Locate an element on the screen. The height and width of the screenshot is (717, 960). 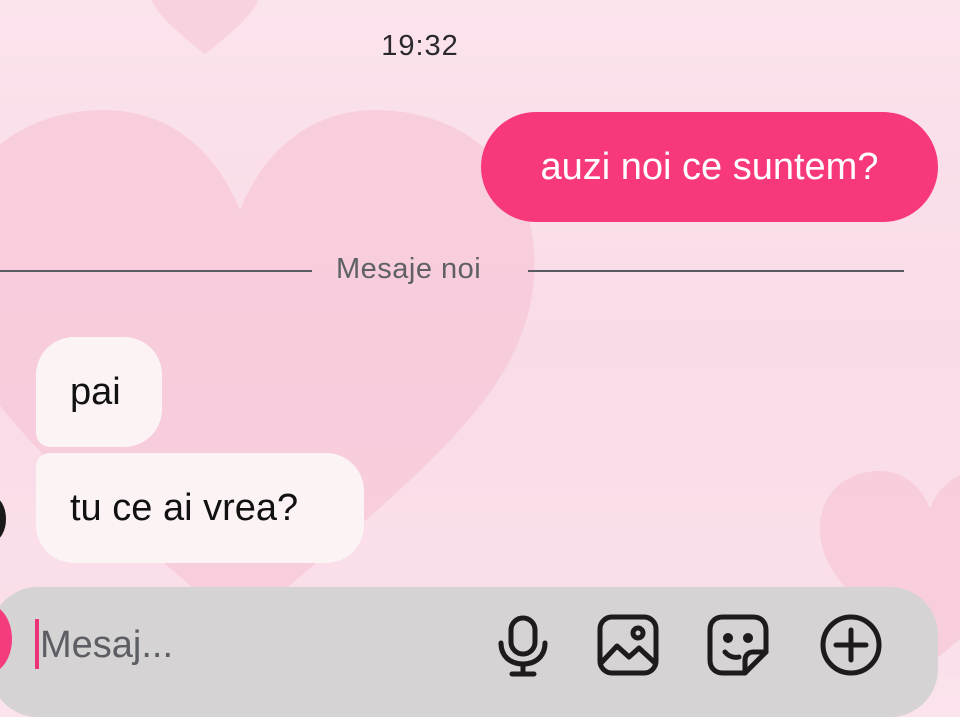
message-input is located at coordinates (250, 645).